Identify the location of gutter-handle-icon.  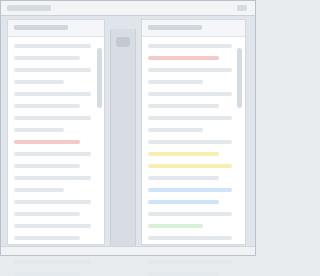
(123, 42).